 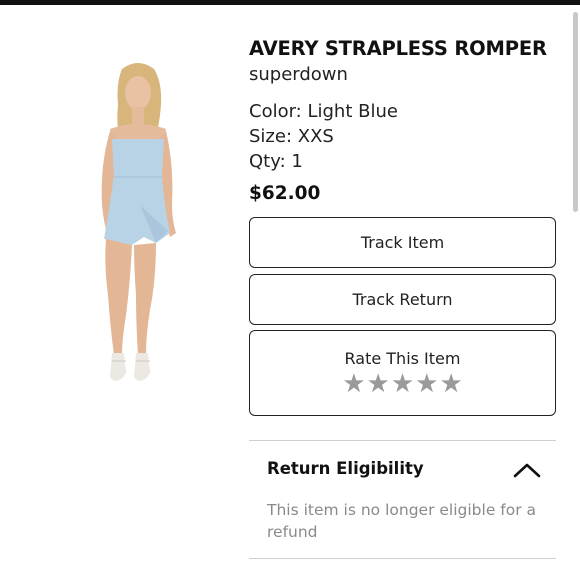 I want to click on track-item-button: Track Item, so click(x=402, y=242).